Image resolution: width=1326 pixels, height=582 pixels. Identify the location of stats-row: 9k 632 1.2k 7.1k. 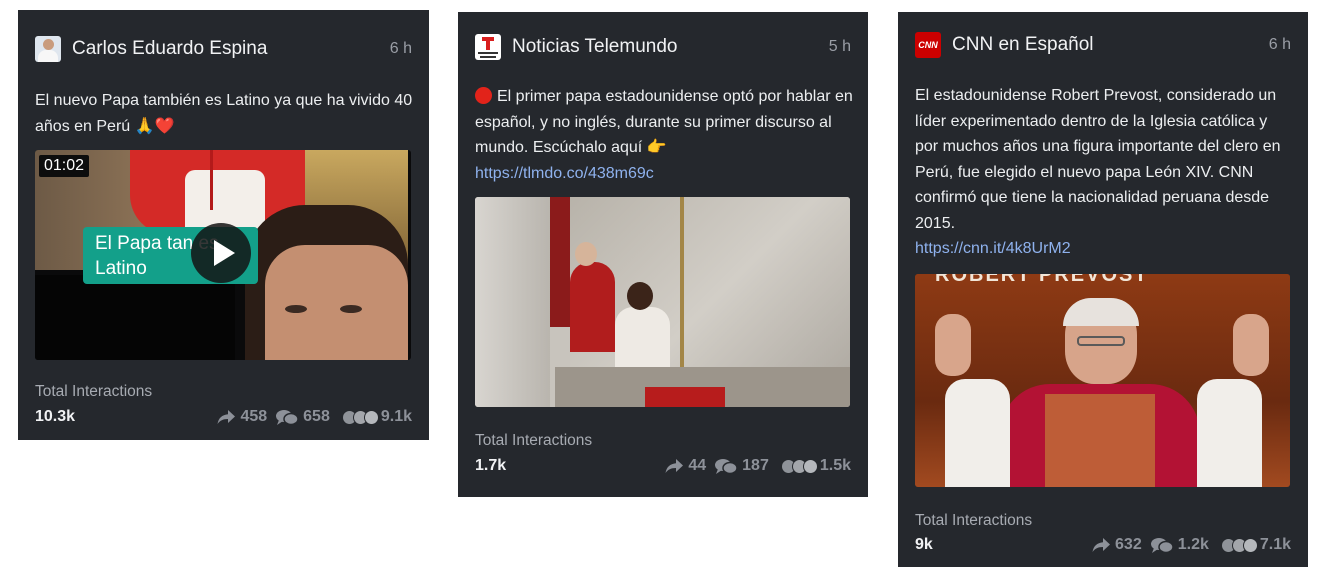
(1103, 545).